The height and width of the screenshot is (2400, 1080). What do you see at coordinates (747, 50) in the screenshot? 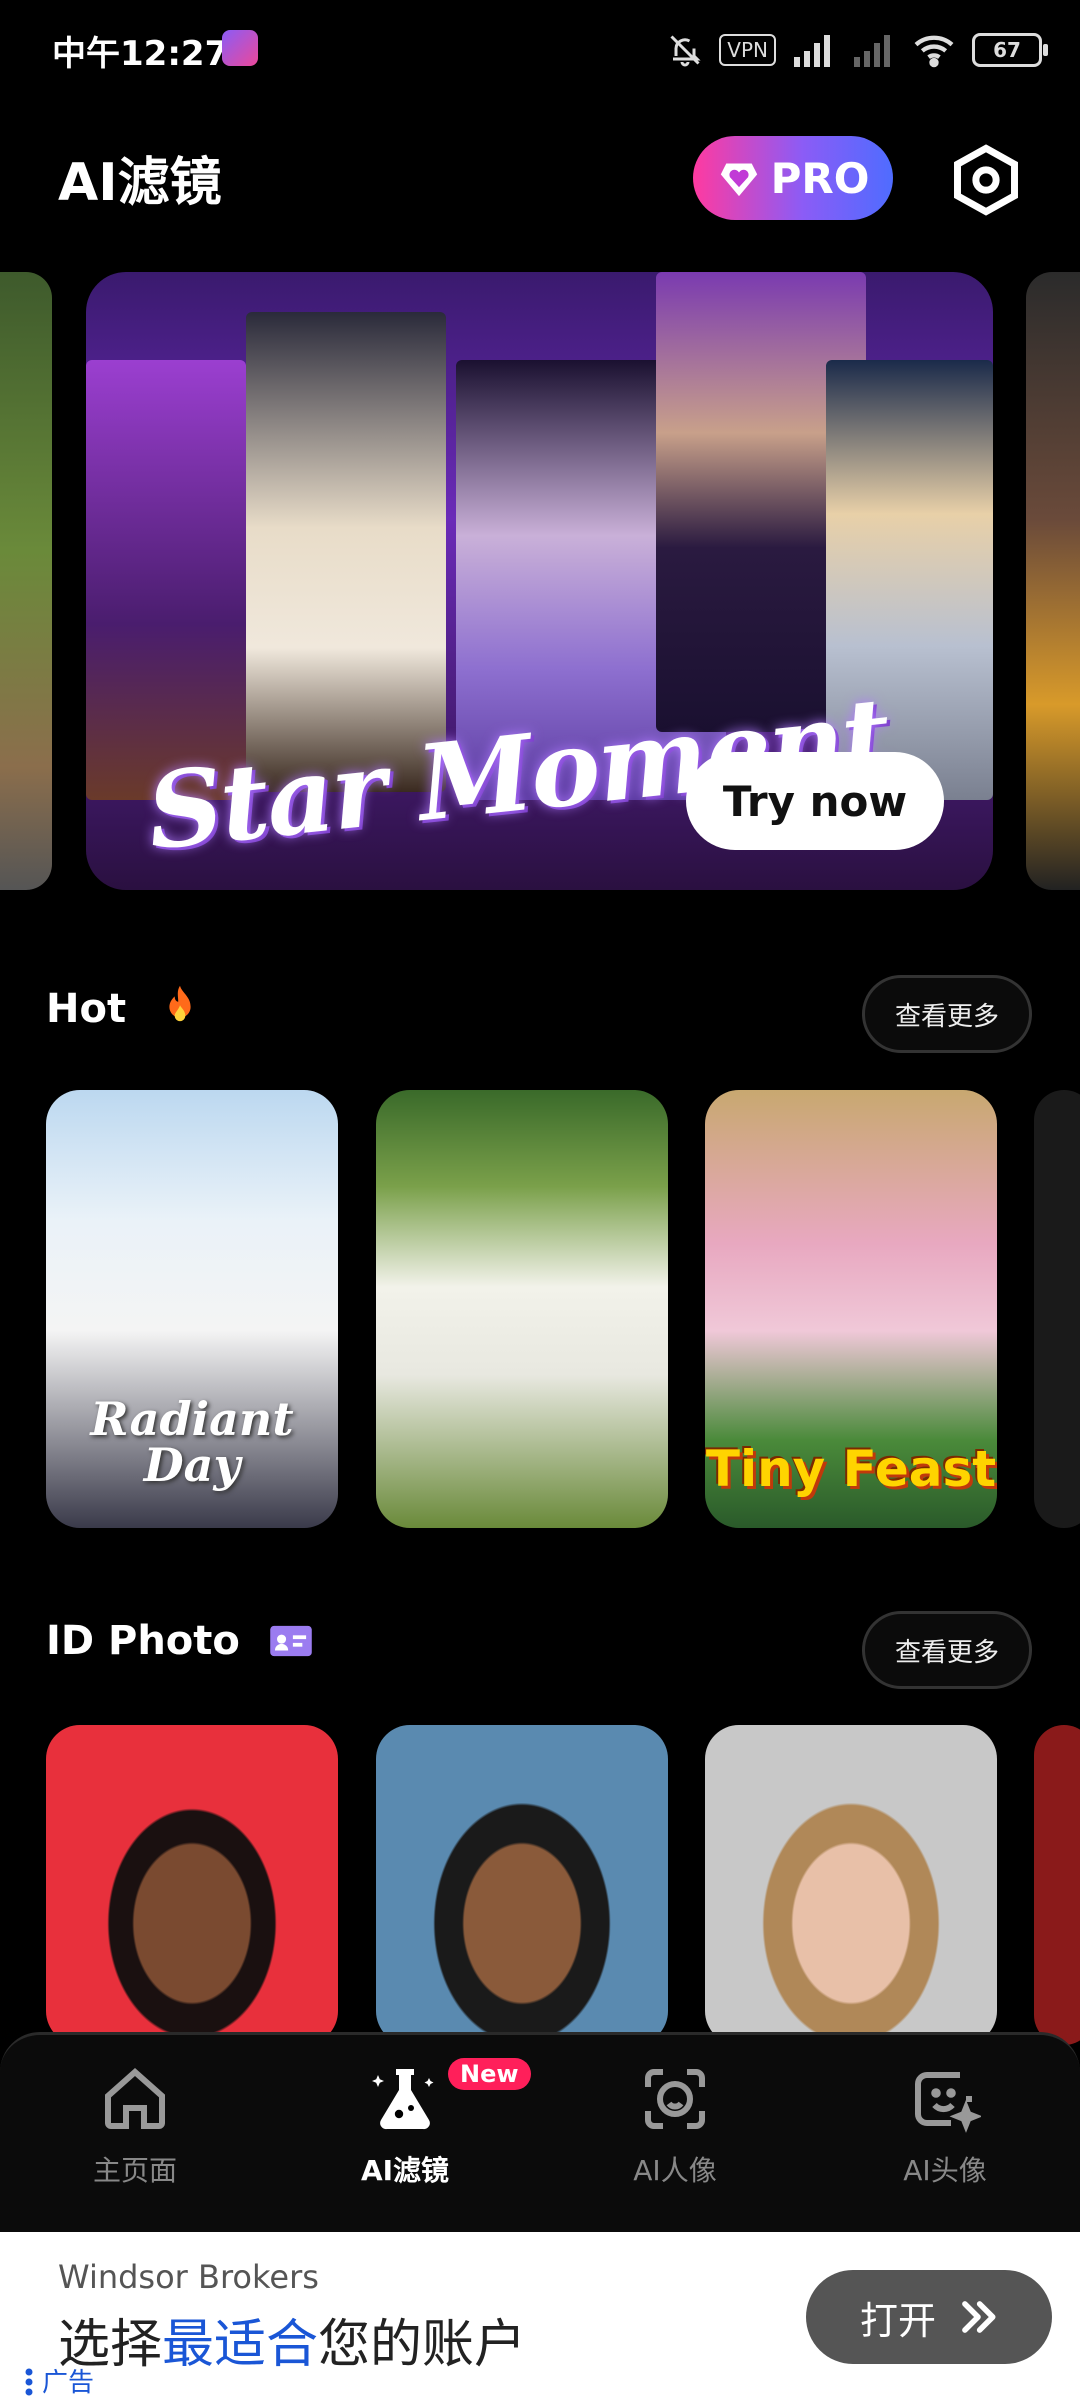
I see `vpn-badge: VPN` at bounding box center [747, 50].